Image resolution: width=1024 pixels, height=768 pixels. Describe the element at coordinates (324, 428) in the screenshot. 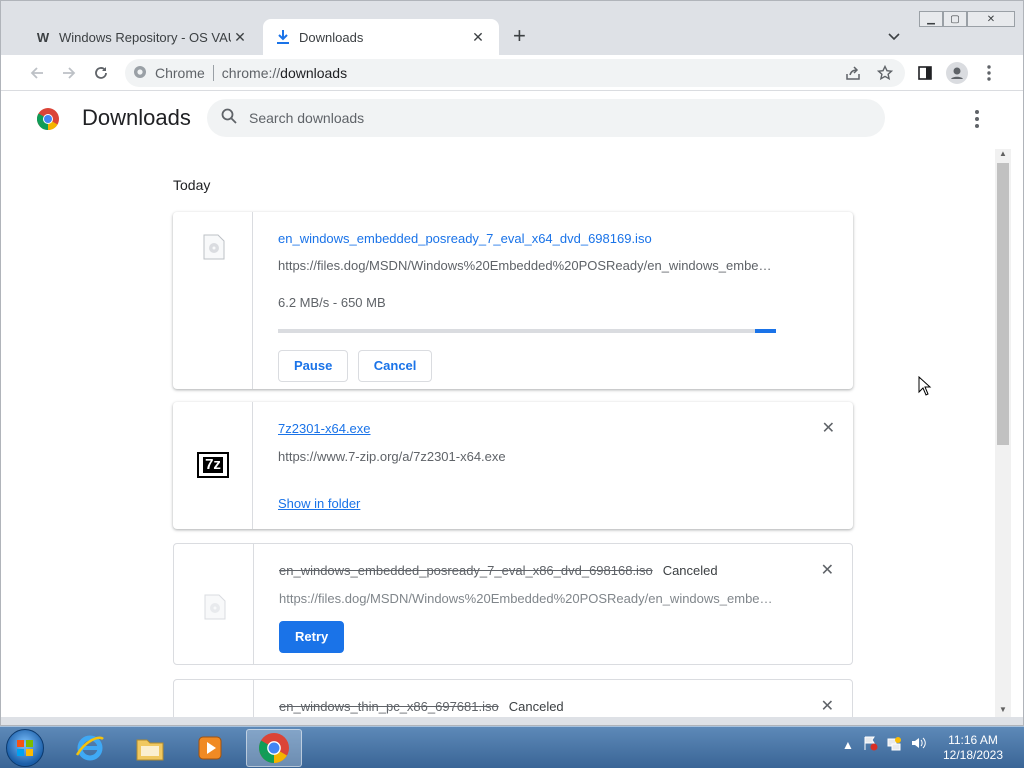

I see `file-name-link: 7z2301-x64.exe` at that location.